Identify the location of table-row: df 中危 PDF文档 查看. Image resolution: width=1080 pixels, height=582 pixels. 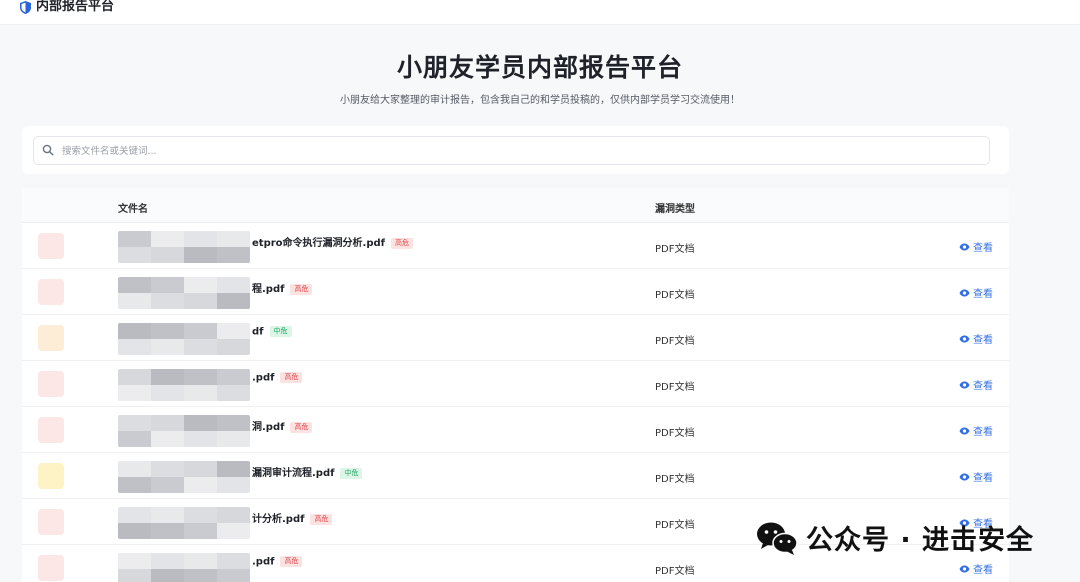
(515, 338).